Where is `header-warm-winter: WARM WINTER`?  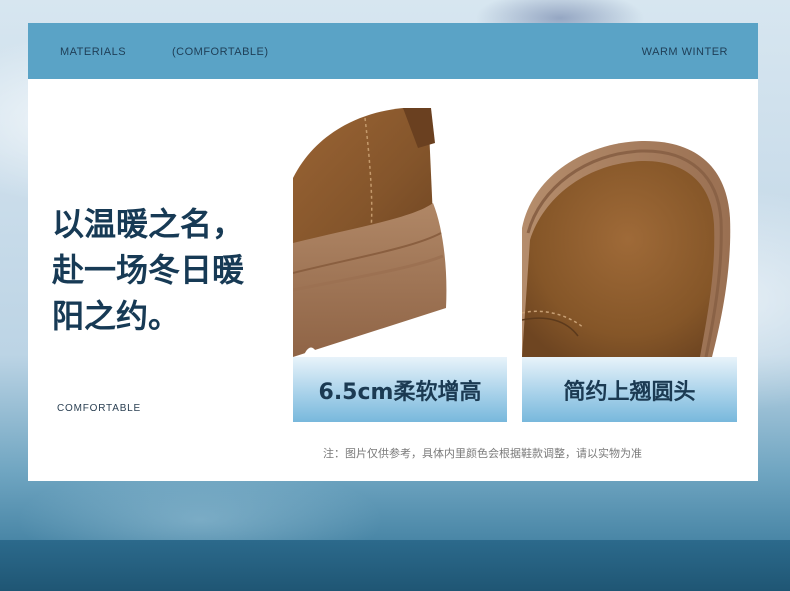 header-warm-winter: WARM WINTER is located at coordinates (684, 52).